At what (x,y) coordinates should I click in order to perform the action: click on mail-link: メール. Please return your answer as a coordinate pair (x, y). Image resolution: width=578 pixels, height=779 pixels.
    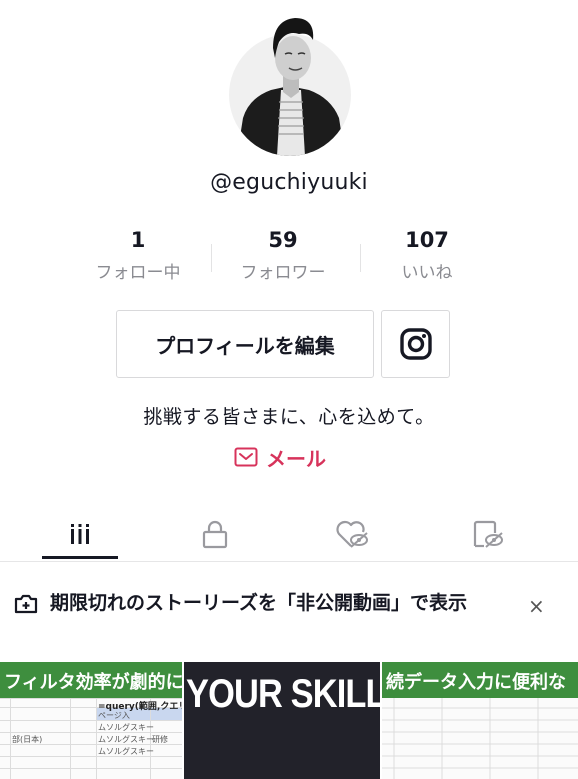
    Looking at the image, I should click on (280, 457).